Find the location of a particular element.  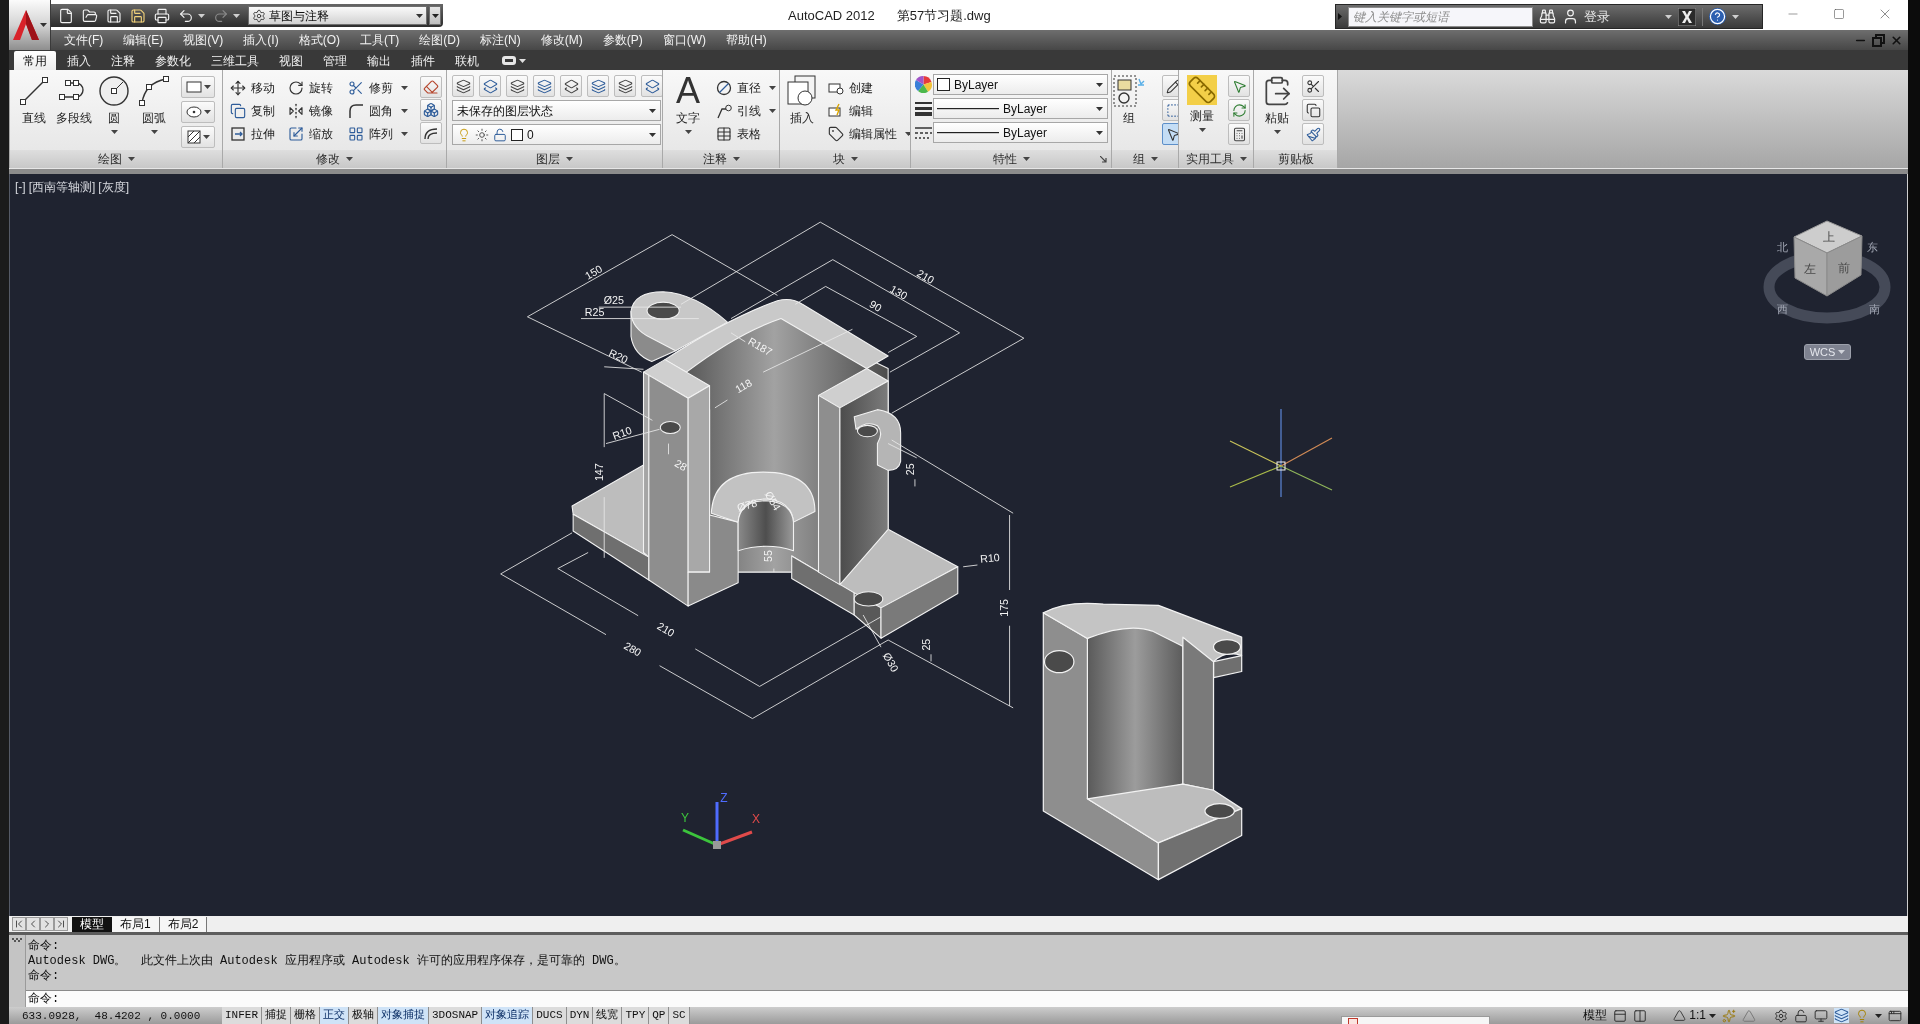

dimension-label: R20 is located at coordinates (618, 356).